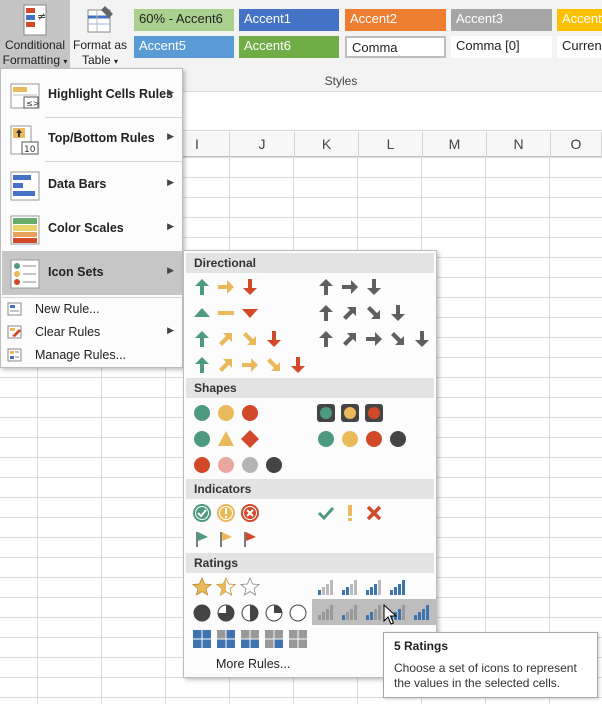  What do you see at coordinates (391, 144) in the screenshot?
I see `column-header-l: L` at bounding box center [391, 144].